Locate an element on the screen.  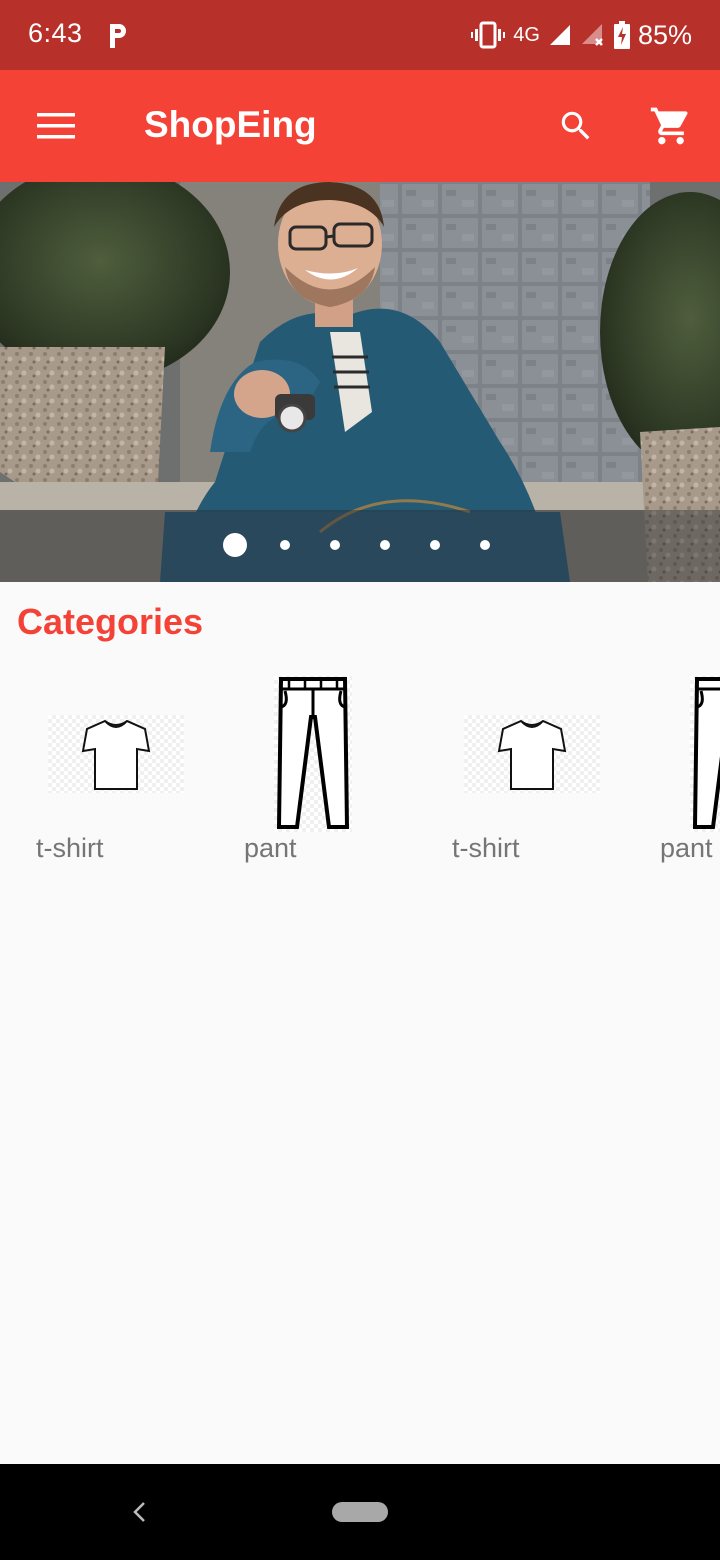
status-icons: 4G 85% is located at coordinates (581, 35).